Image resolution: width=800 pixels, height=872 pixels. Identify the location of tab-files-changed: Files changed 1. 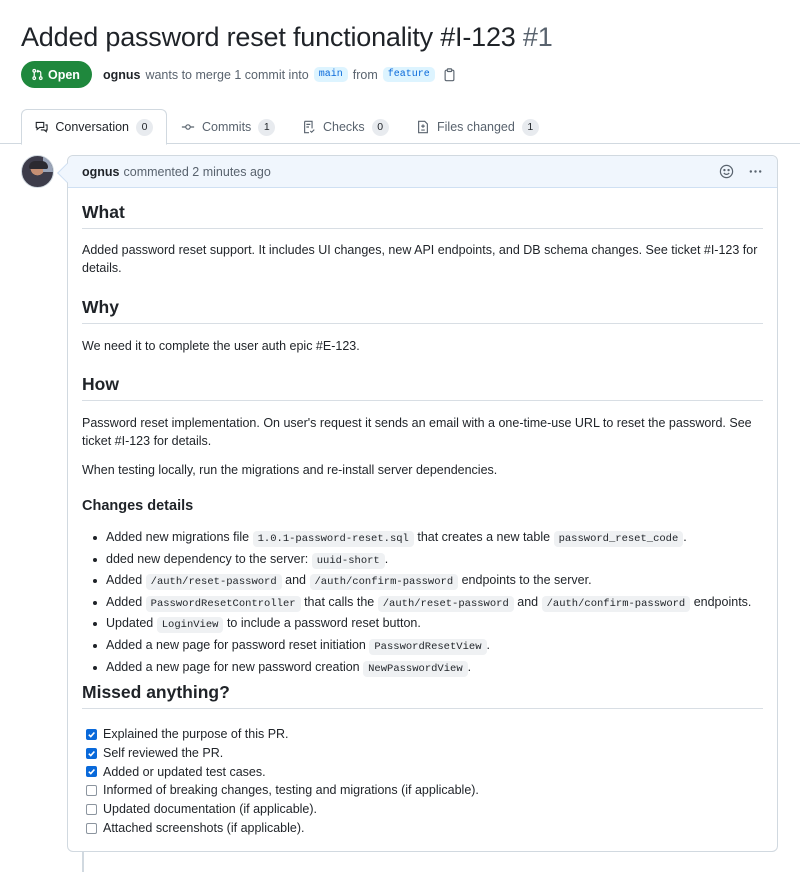
(477, 127).